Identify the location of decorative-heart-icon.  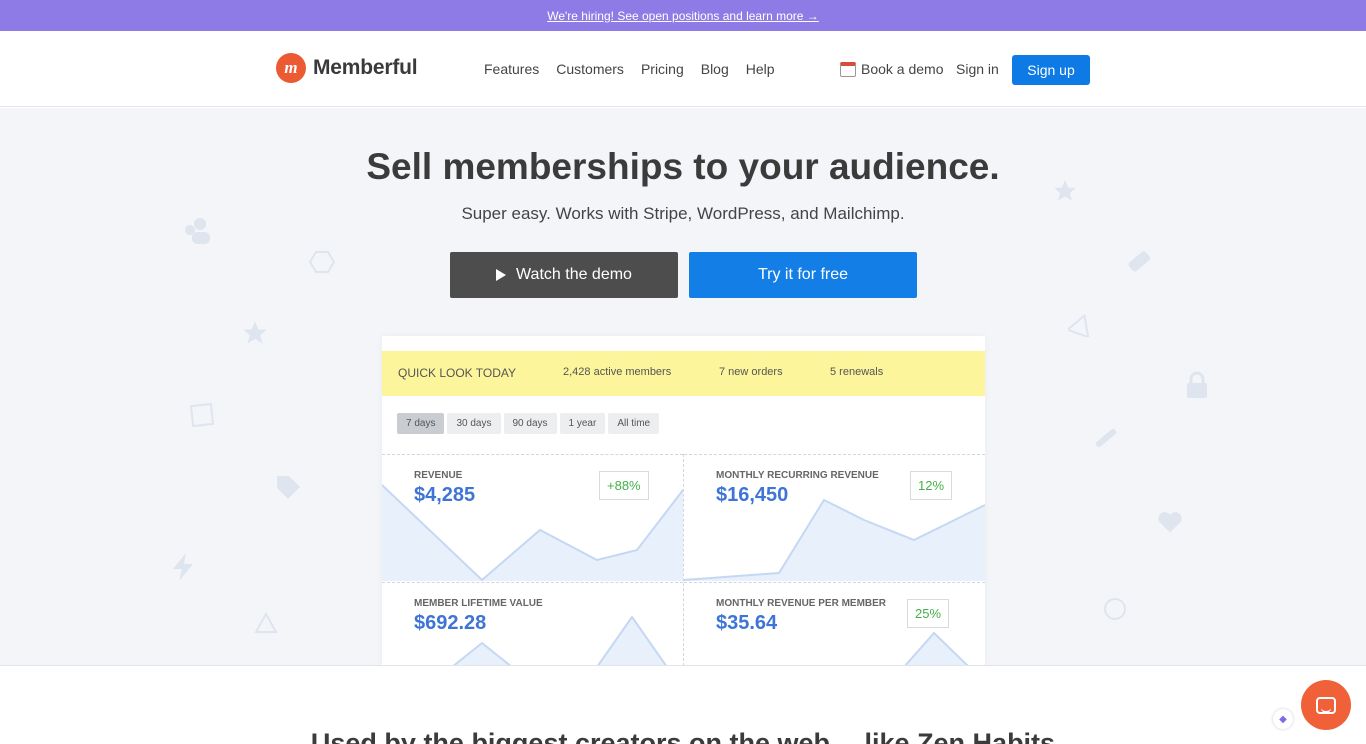
(1170, 522).